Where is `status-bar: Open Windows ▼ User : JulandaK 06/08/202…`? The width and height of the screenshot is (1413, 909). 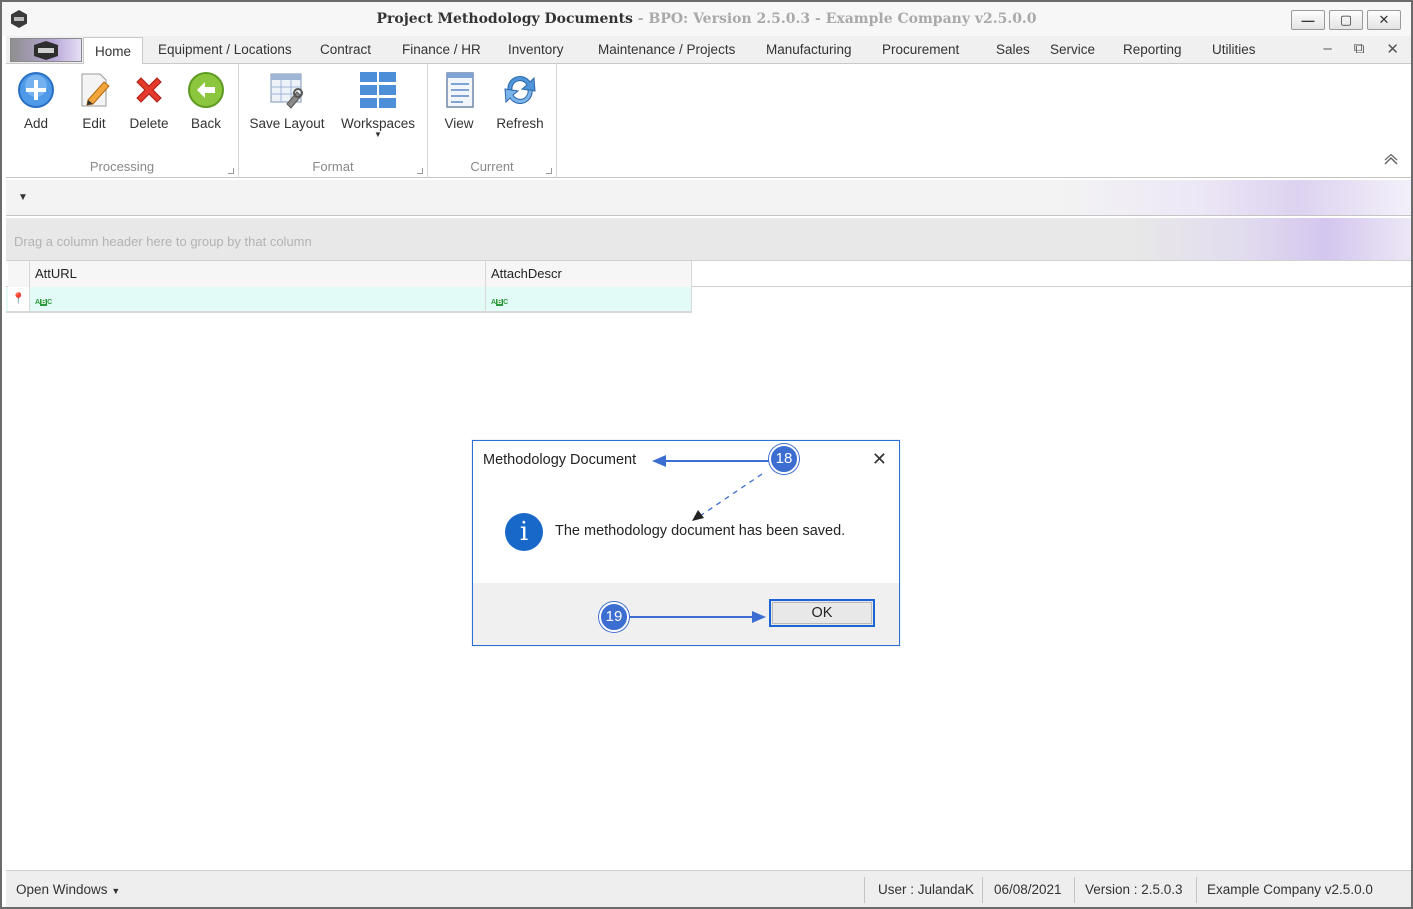
status-bar: Open Windows ▼ User : JulandaK 06/08/202… is located at coordinates (708, 888).